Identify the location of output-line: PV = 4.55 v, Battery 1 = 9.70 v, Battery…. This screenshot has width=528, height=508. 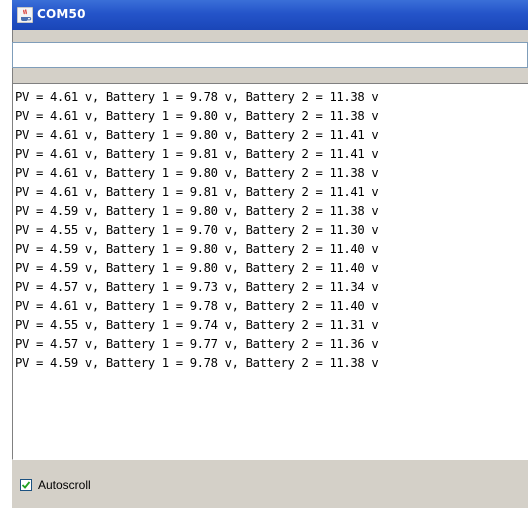
(197, 230).